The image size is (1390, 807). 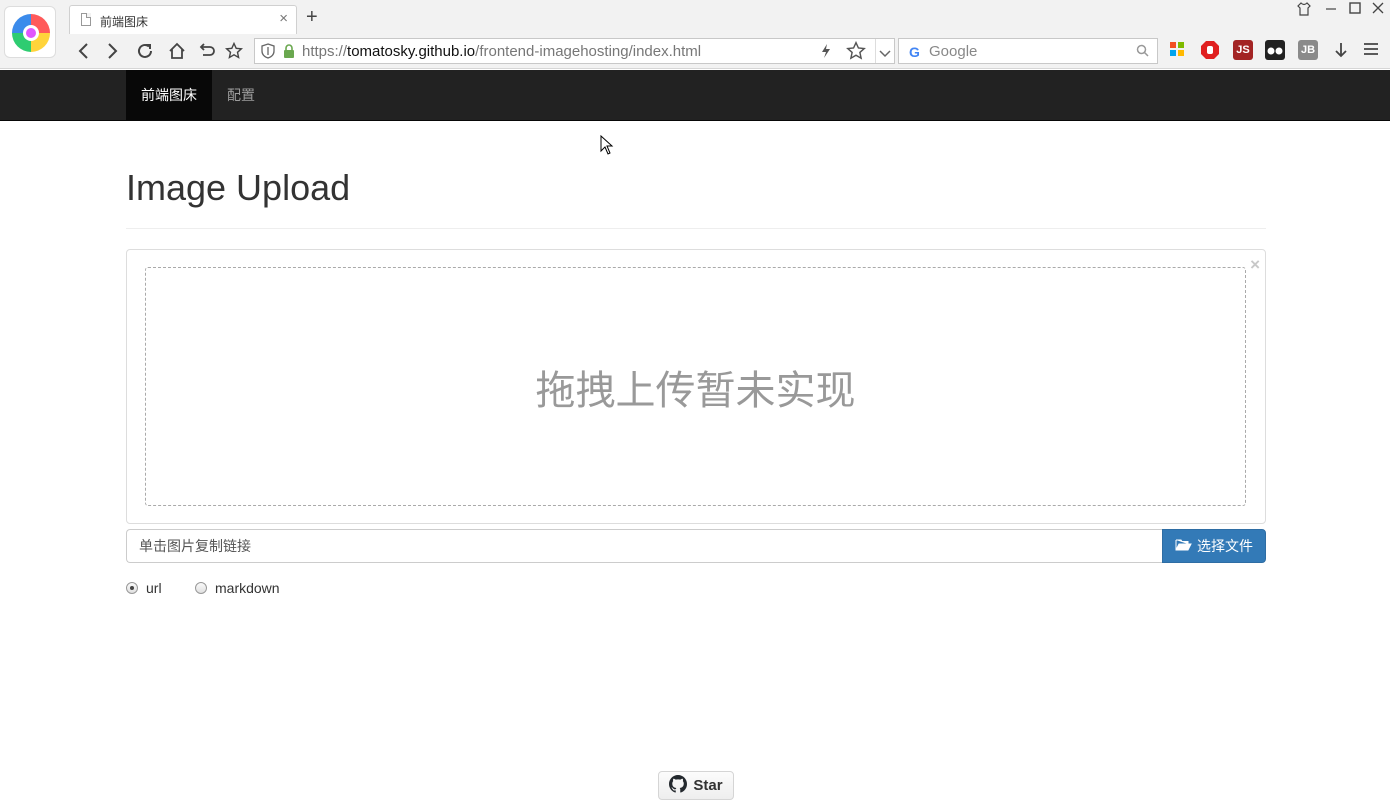 I want to click on top-navbar: 前端图床 配置, so click(x=695, y=95).